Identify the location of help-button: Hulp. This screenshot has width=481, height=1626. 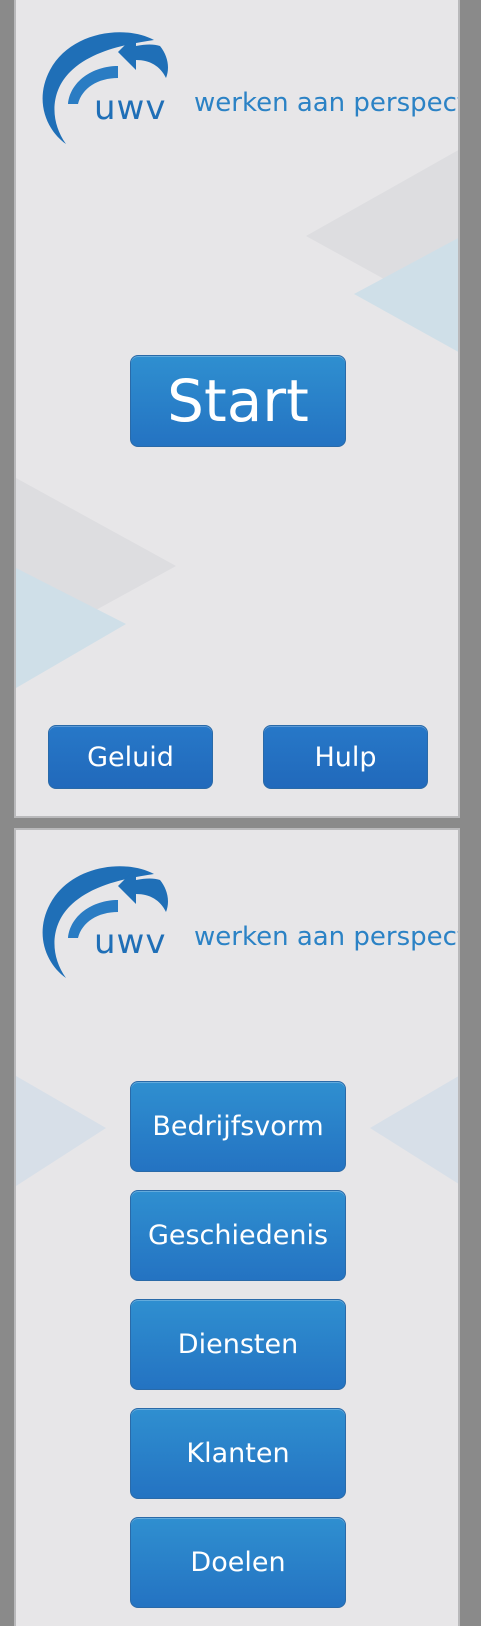
(345, 757).